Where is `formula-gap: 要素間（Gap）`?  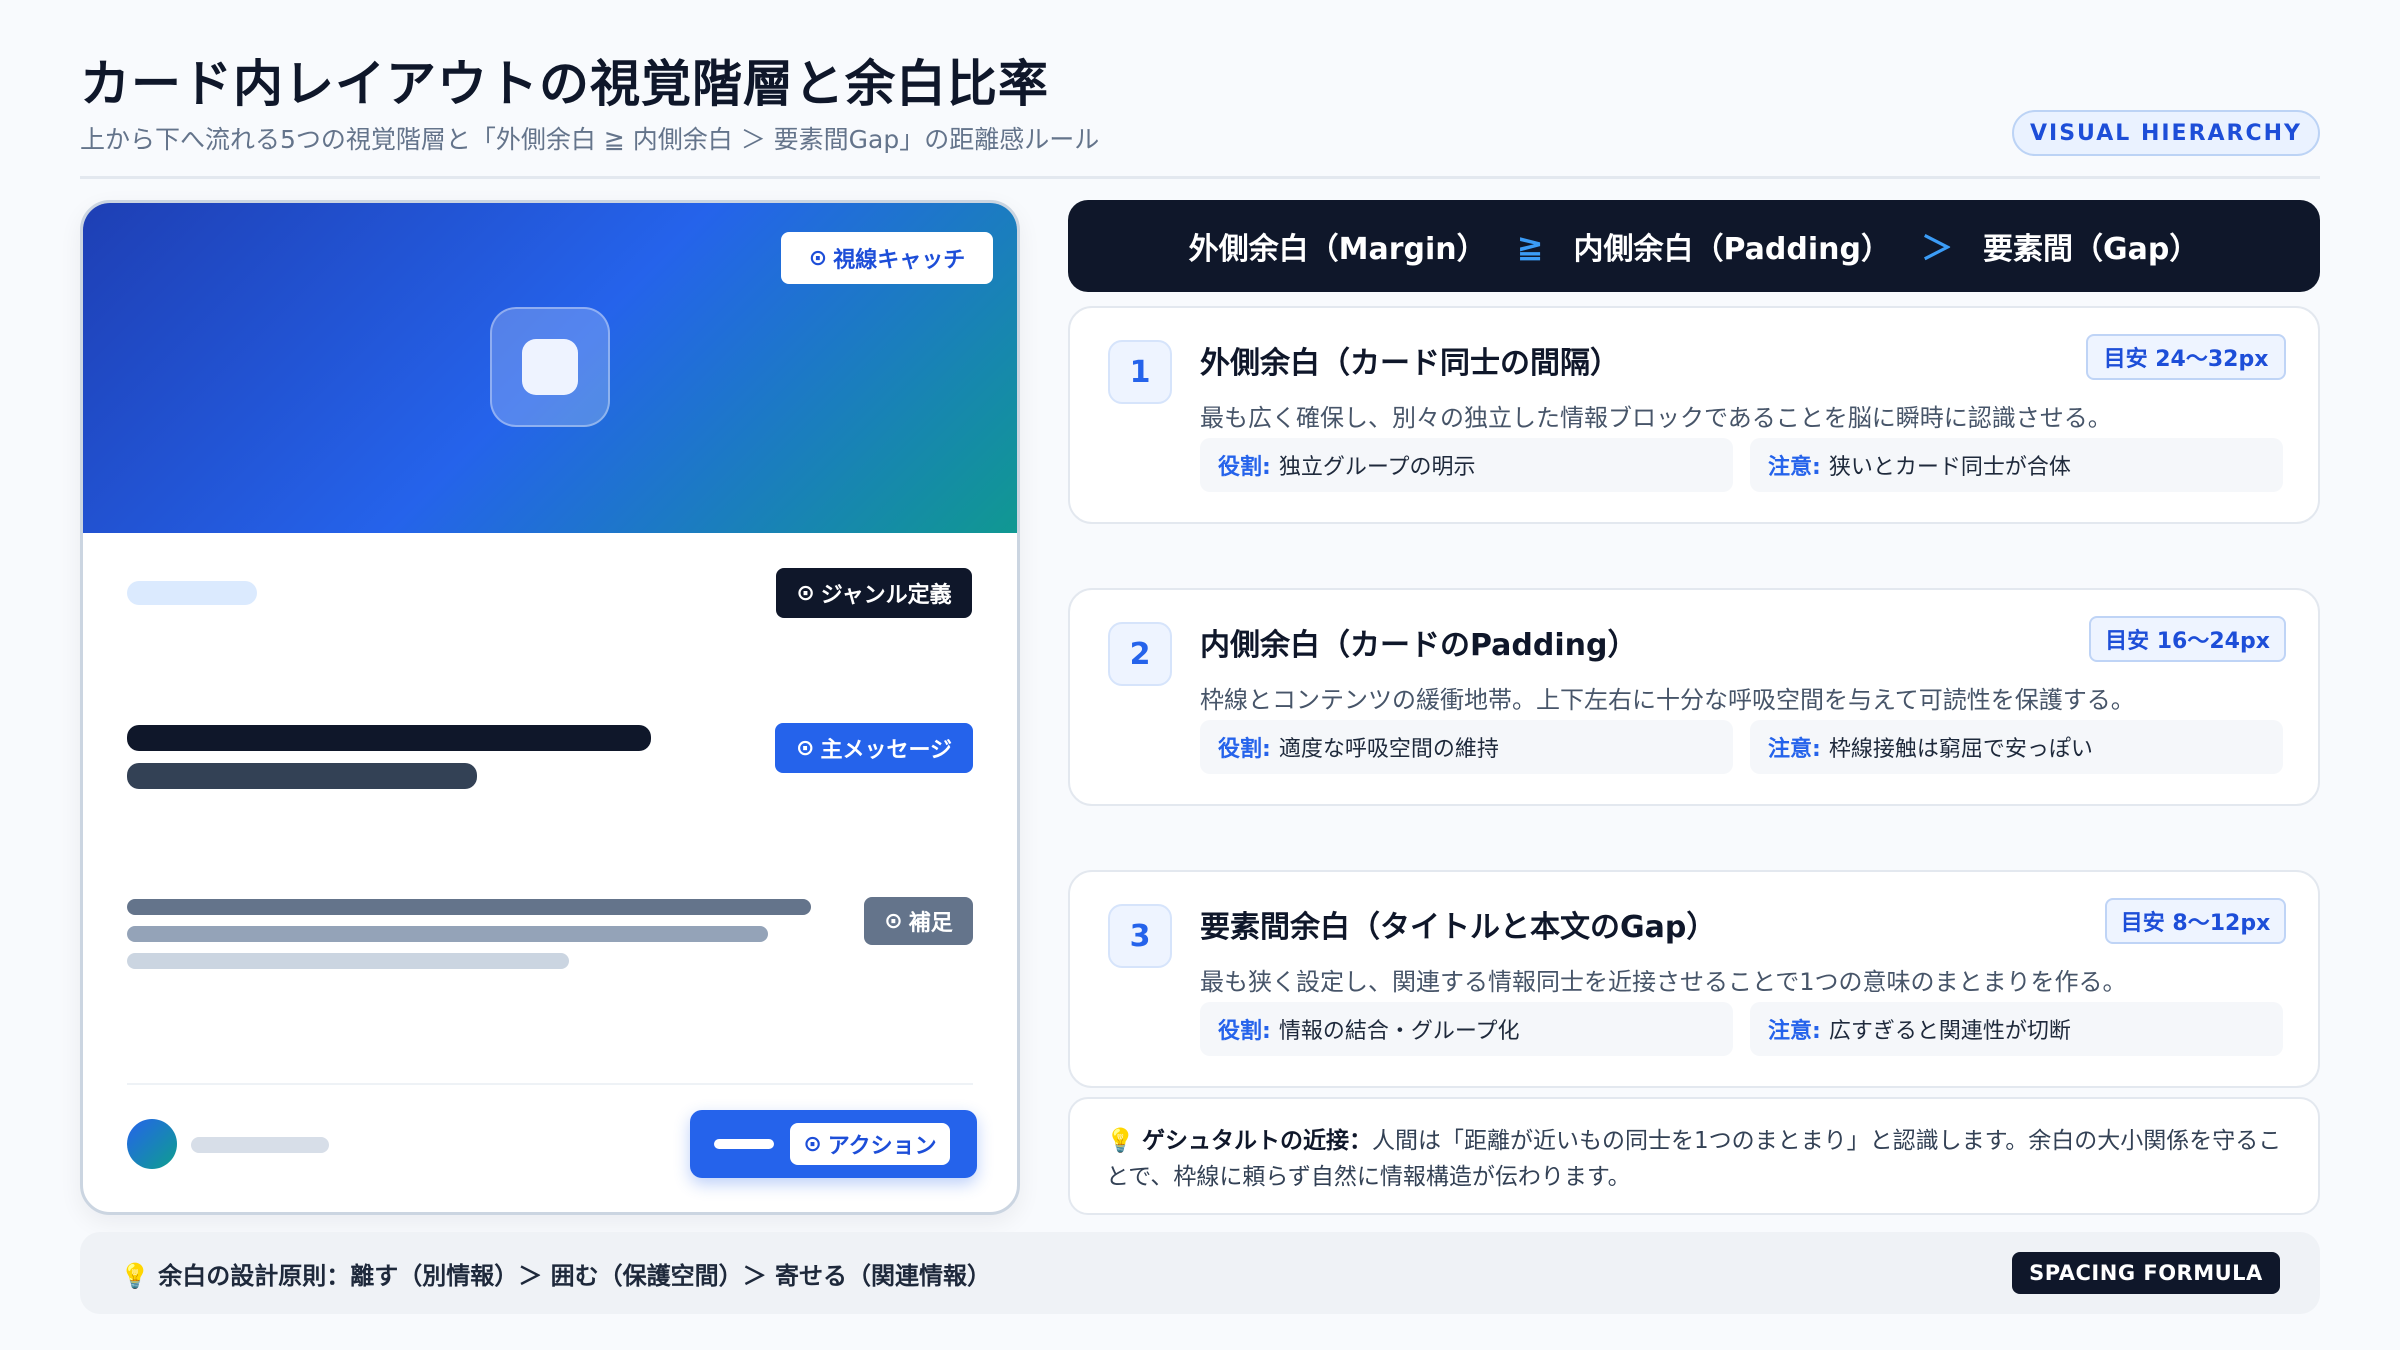
formula-gap: 要素間（Gap） is located at coordinates (2091, 249).